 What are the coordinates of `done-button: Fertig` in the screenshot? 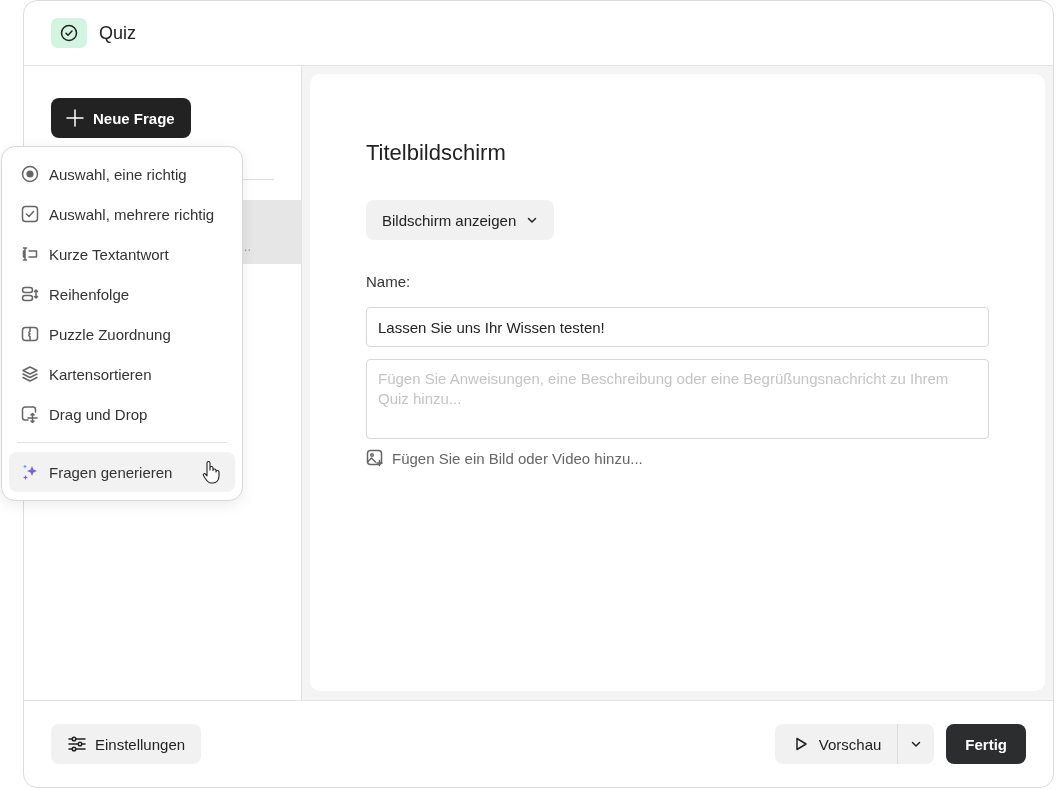 It's located at (986, 744).